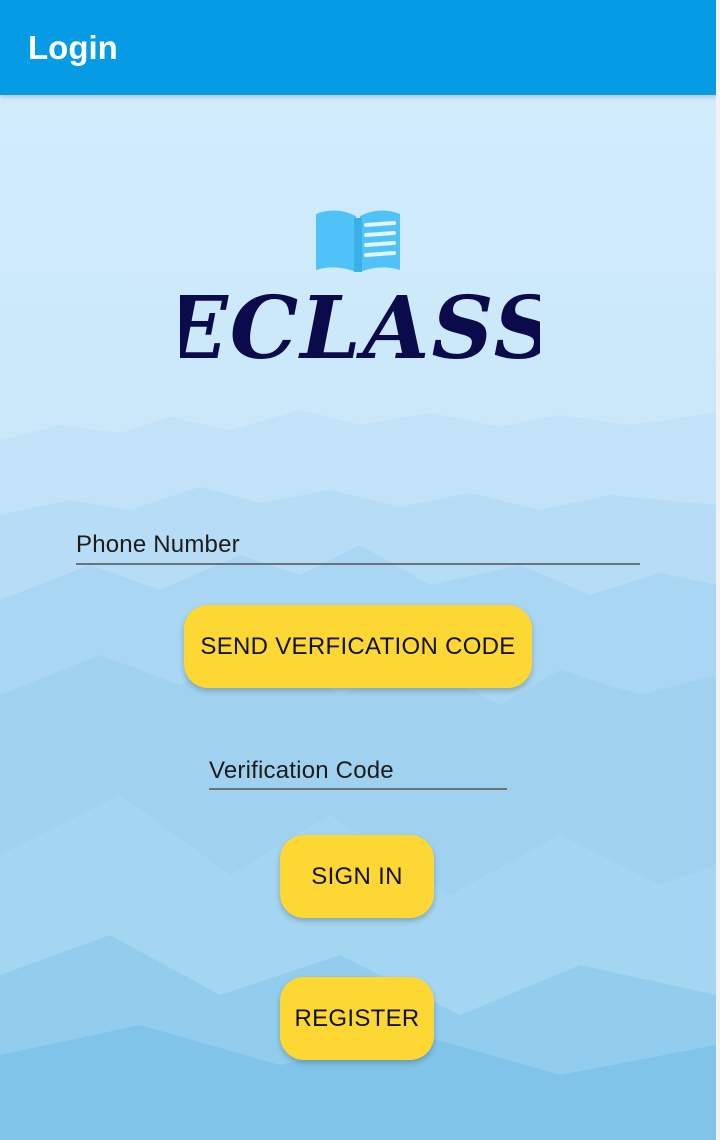  I want to click on eclass-logo: ECLASS, so click(360, 328).